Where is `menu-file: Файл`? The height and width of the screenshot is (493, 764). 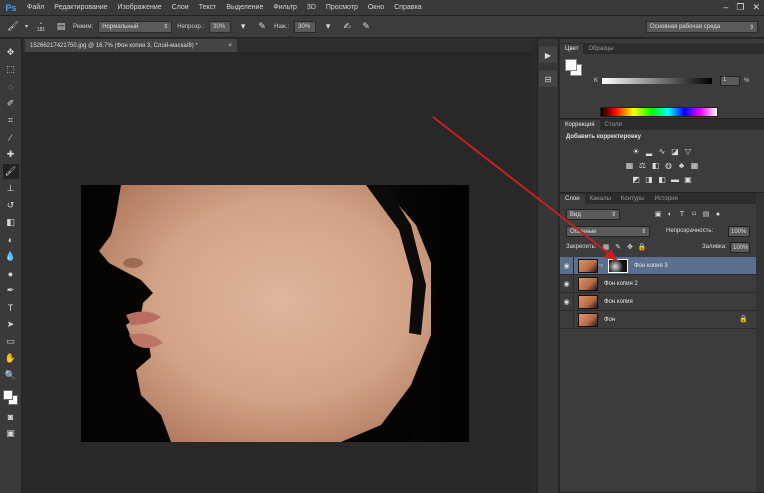 menu-file: Файл is located at coordinates (35, 7).